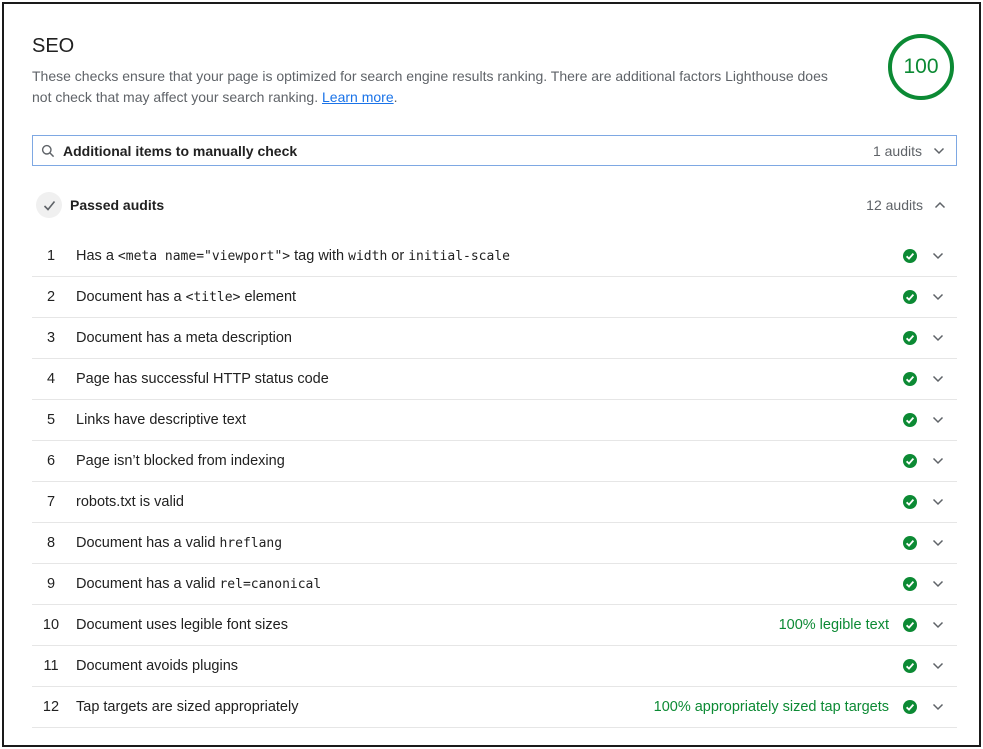 The height and width of the screenshot is (749, 983). What do you see at coordinates (187, 707) in the screenshot?
I see `audit-text-fragment: Tap targets are sized appropriately` at bounding box center [187, 707].